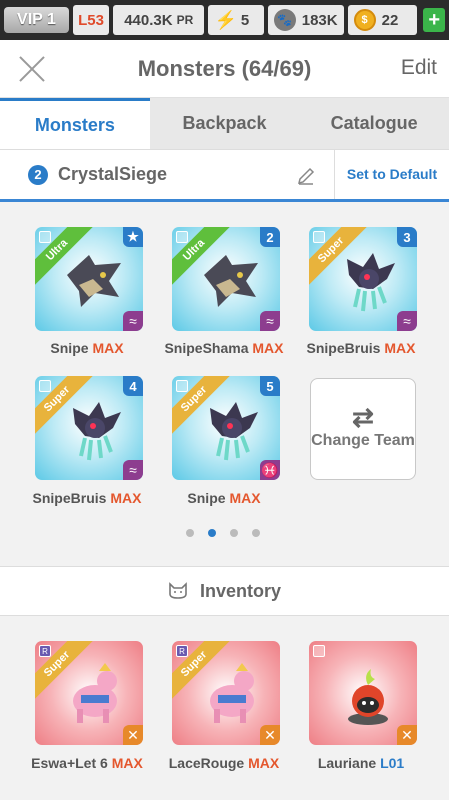 The height and width of the screenshot is (800, 449). I want to click on status-bar: VIP 1 L53 440.3K PR ⚡ 5 🐾 183K $ 22 +, so click(224, 20).